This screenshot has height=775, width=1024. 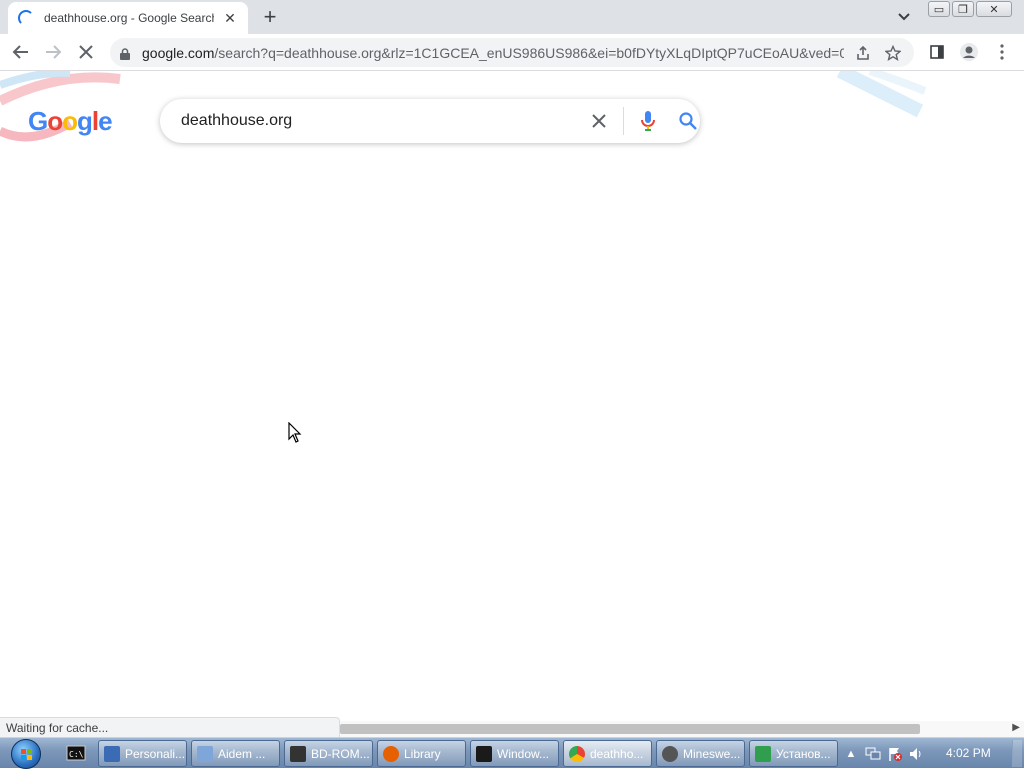 What do you see at coordinates (851, 754) in the screenshot?
I see `show-hidden-icons-icon: ▲` at bounding box center [851, 754].